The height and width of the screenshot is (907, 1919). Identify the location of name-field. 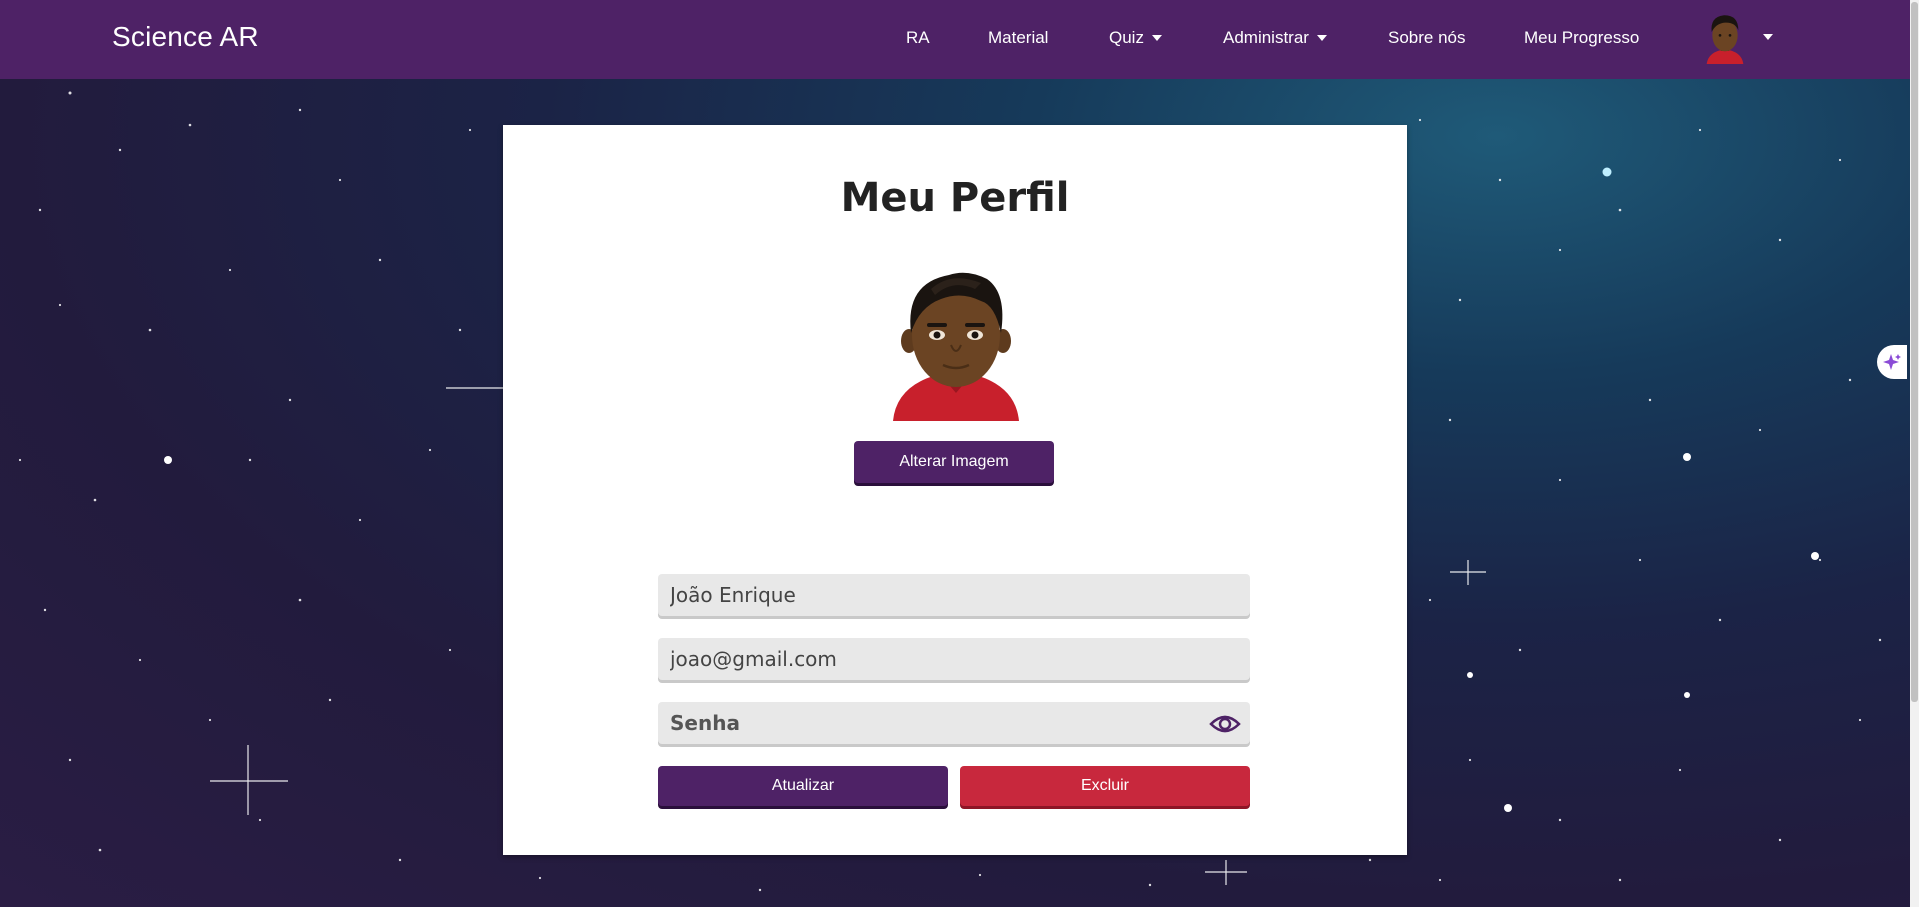
(954, 595).